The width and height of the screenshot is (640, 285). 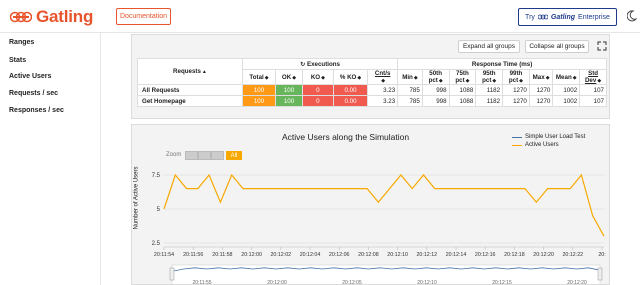 What do you see at coordinates (557, 46) in the screenshot?
I see `collapse-all-groups-button: Collapse all groups` at bounding box center [557, 46].